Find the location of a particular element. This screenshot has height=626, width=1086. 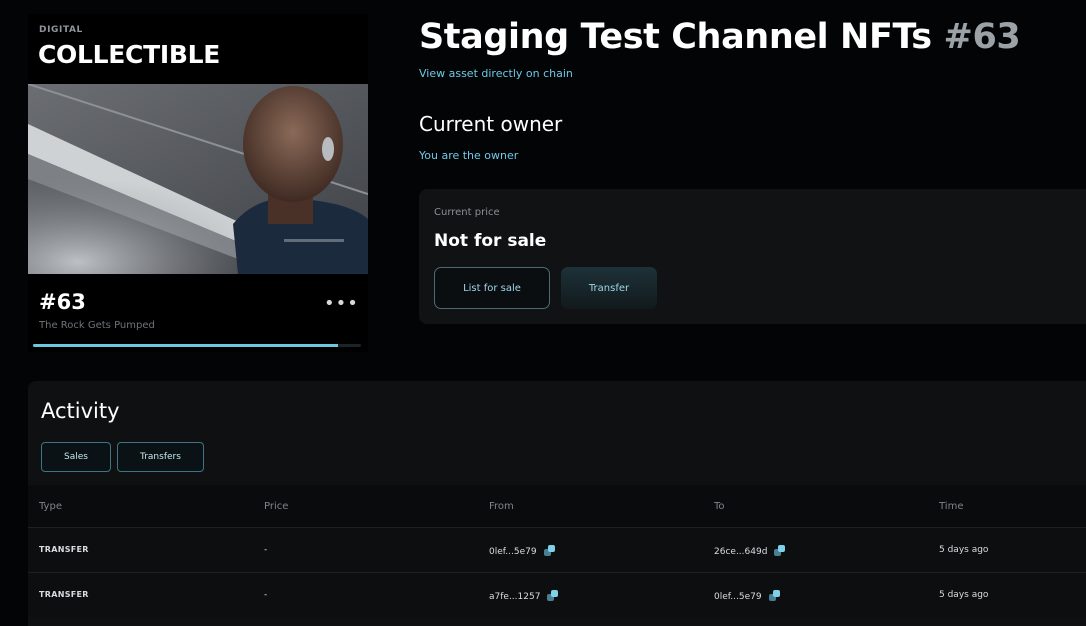

transfer-button: Transfer is located at coordinates (609, 288).